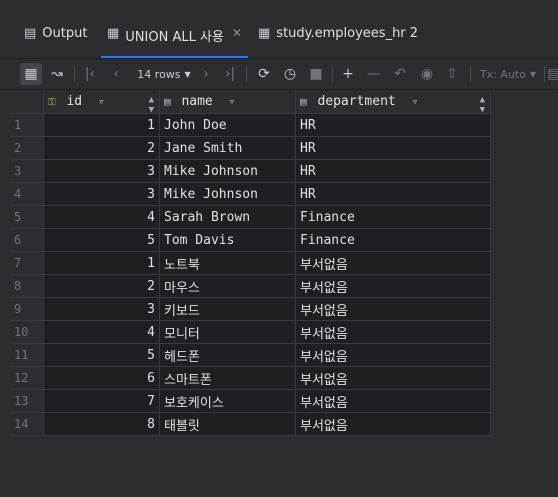 Image resolution: width=558 pixels, height=497 pixels. I want to click on chart-view-icon: ↝, so click(57, 74).